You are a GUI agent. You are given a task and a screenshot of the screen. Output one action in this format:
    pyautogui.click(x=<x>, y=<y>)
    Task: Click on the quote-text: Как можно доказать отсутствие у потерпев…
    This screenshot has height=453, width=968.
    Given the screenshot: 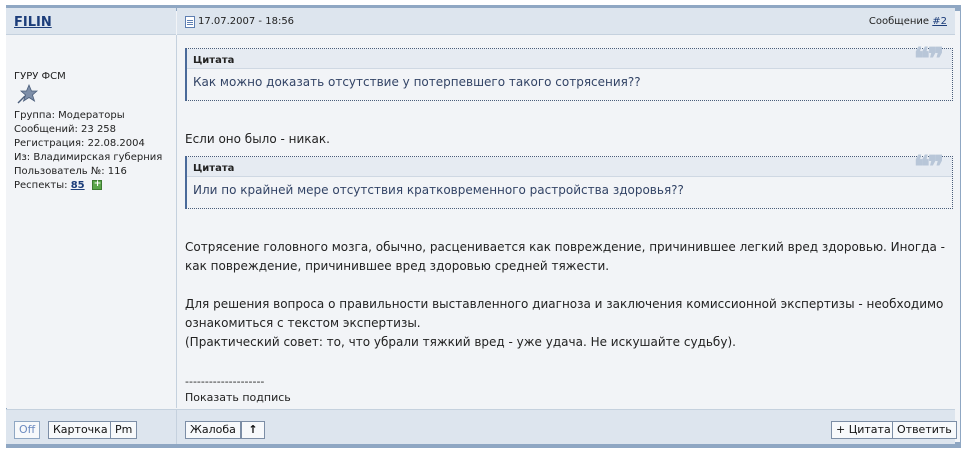 What is the action you would take?
    pyautogui.click(x=417, y=82)
    